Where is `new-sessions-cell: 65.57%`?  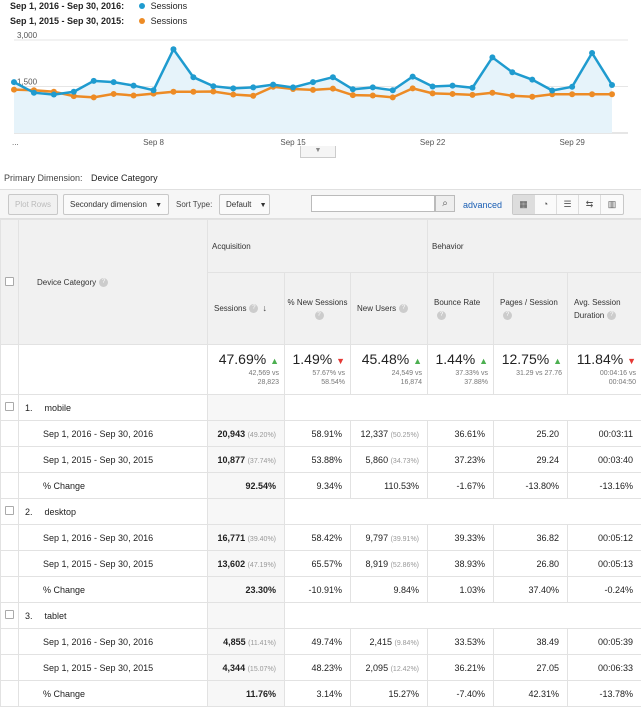 new-sessions-cell: 65.57% is located at coordinates (317, 563).